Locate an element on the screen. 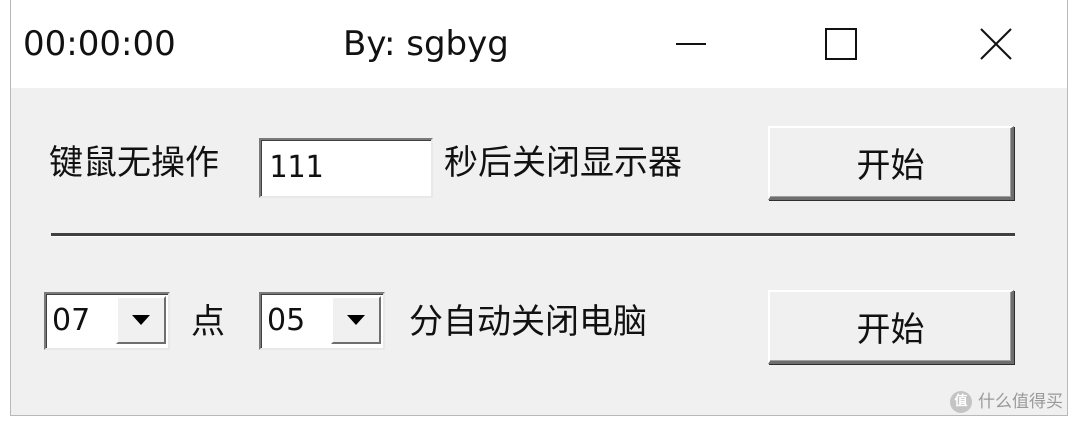  hour-dropdown-button is located at coordinates (141, 320).